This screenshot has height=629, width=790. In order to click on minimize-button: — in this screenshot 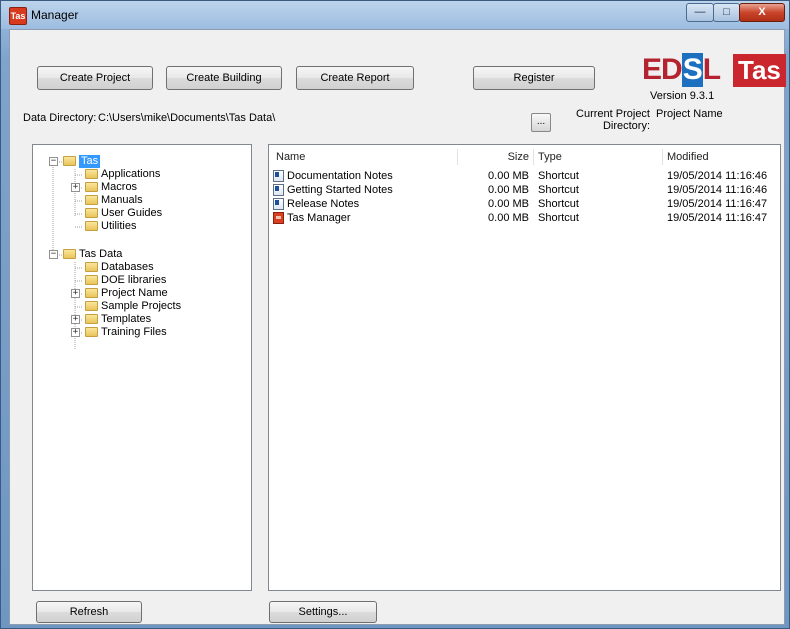, I will do `click(700, 12)`.